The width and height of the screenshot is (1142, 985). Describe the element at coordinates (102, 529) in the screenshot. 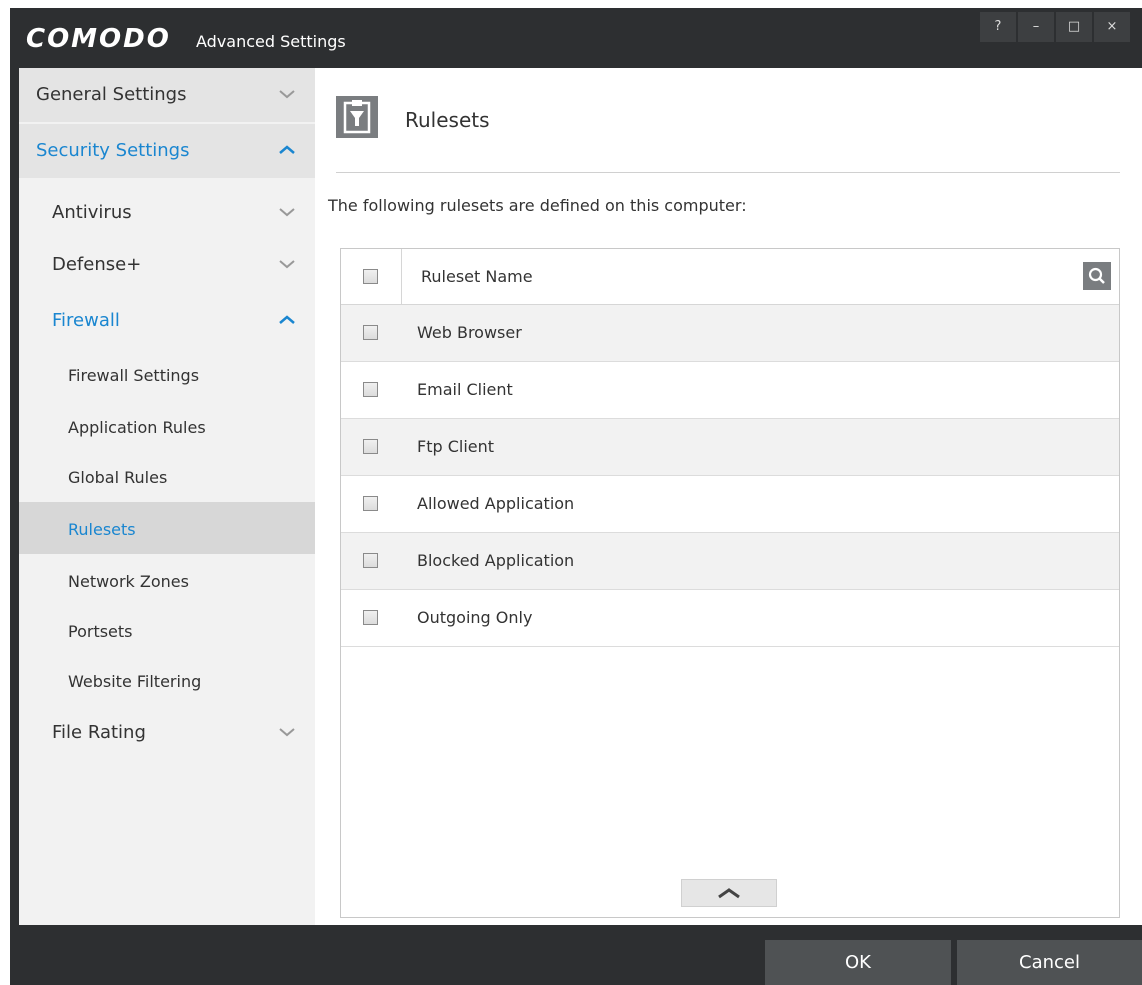

I see `sidebar-item-label: Rulesets` at that location.